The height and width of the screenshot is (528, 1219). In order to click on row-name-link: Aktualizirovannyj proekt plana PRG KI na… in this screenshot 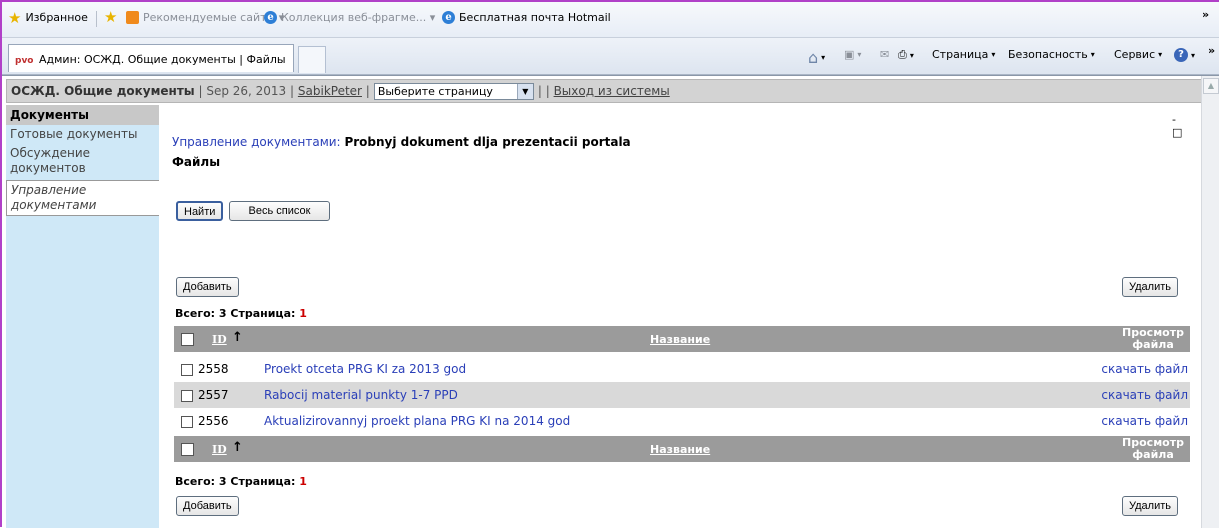, I will do `click(417, 421)`.